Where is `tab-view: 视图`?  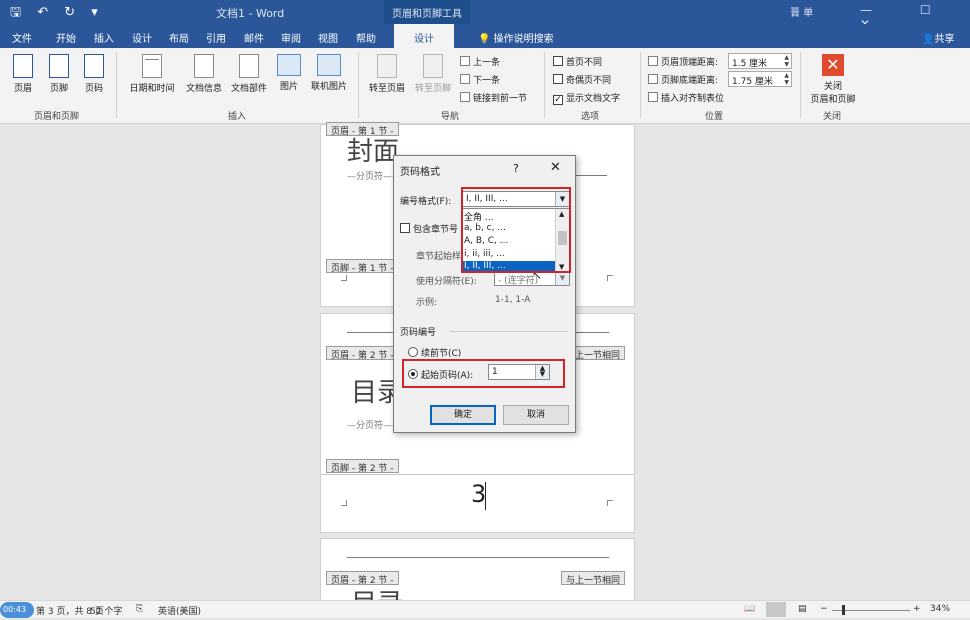
tab-view: 视图 is located at coordinates (328, 37).